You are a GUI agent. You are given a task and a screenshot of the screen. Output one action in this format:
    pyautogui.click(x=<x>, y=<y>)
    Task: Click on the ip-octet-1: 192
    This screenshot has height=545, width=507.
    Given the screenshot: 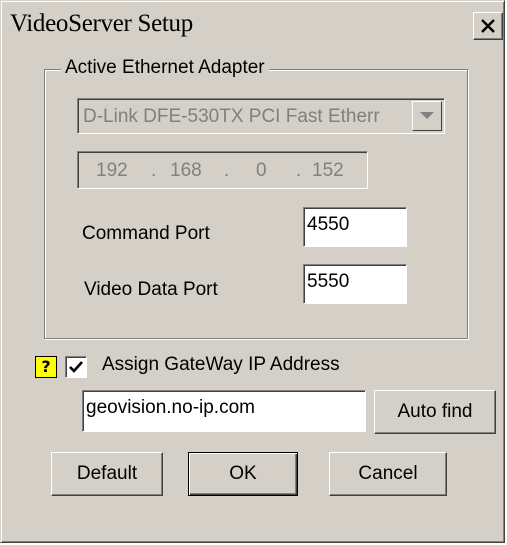 What is the action you would take?
    pyautogui.click(x=112, y=171)
    